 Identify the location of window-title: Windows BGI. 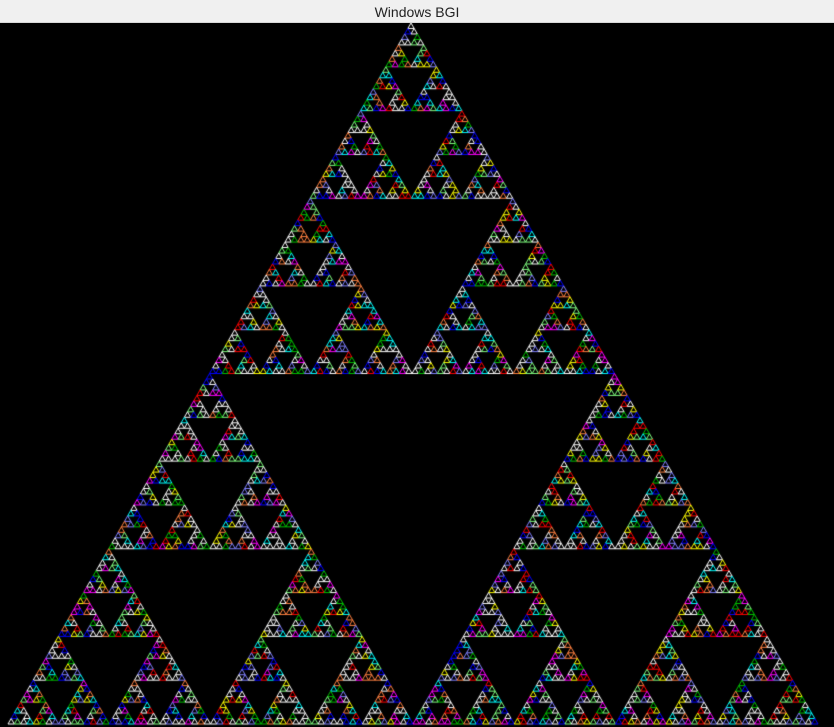
(417, 11).